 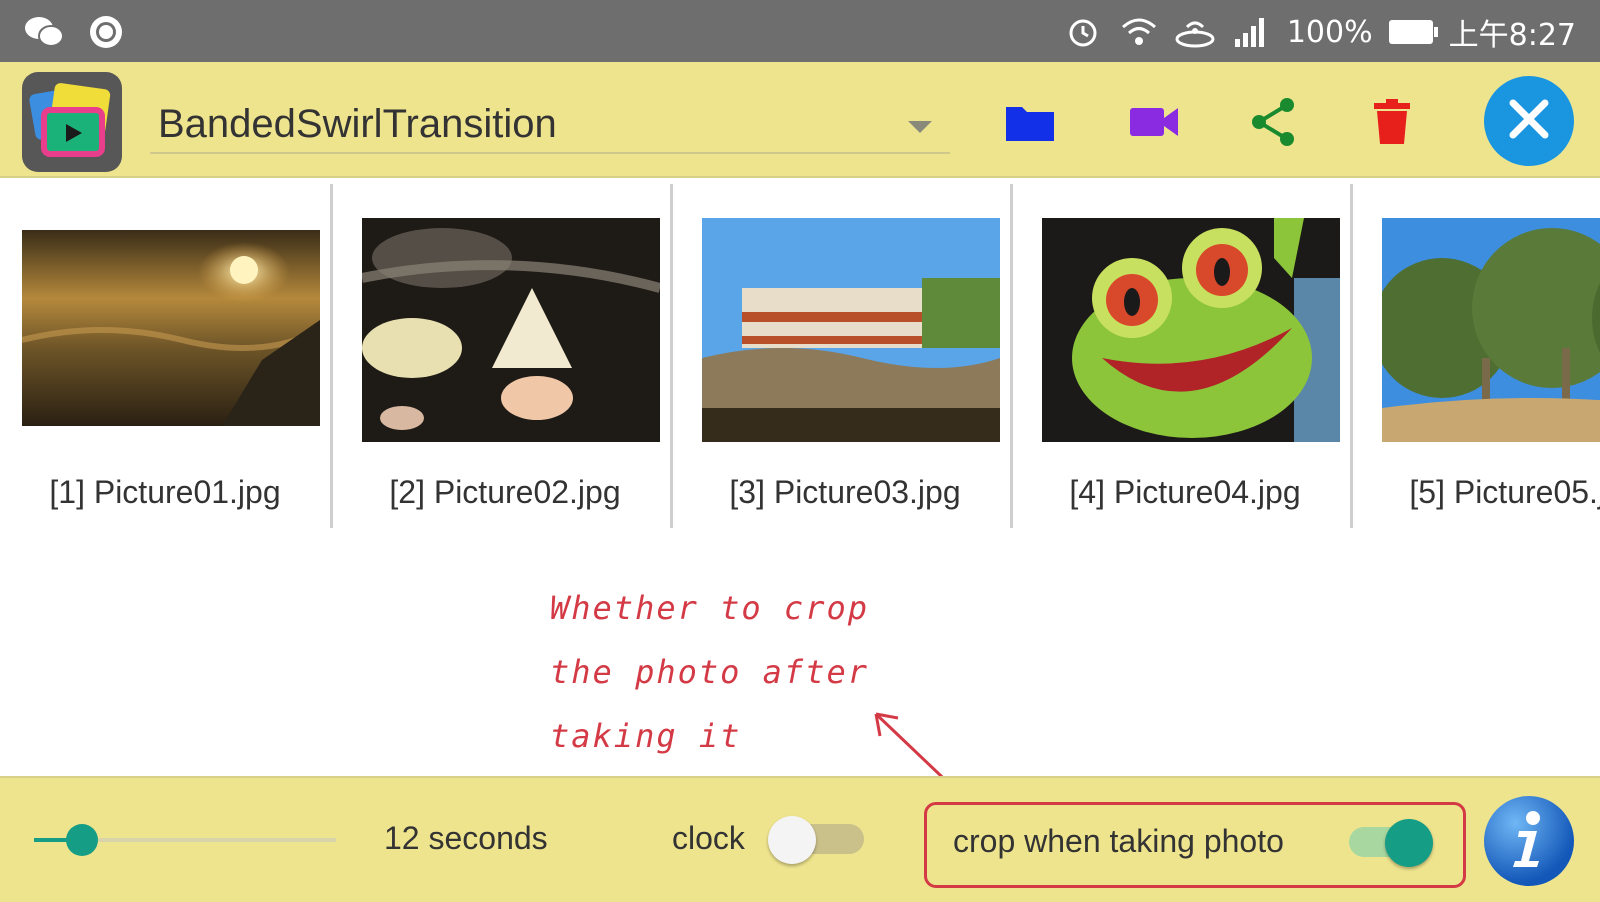 What do you see at coordinates (466, 838) in the screenshot?
I see `duration-label: 12 seconds` at bounding box center [466, 838].